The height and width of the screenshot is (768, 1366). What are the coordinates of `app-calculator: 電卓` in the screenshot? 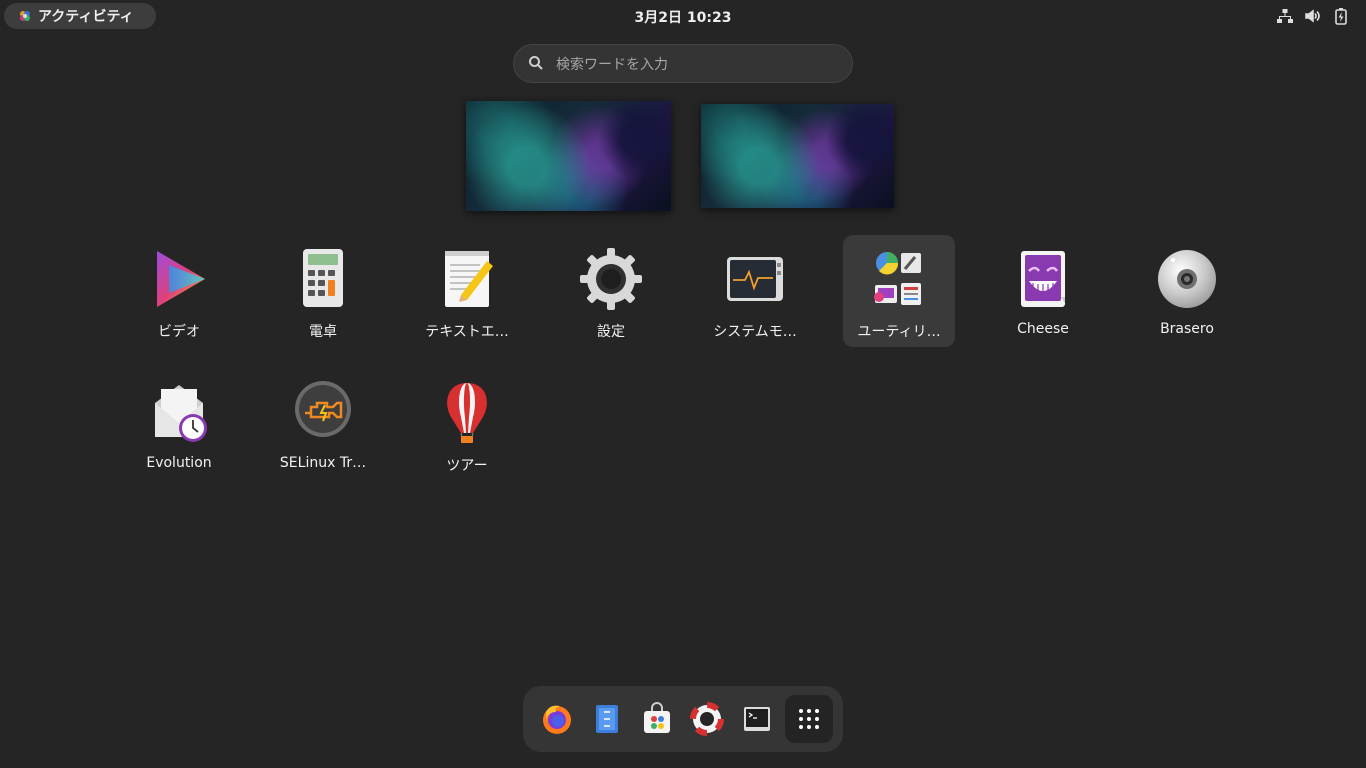 It's located at (323, 291).